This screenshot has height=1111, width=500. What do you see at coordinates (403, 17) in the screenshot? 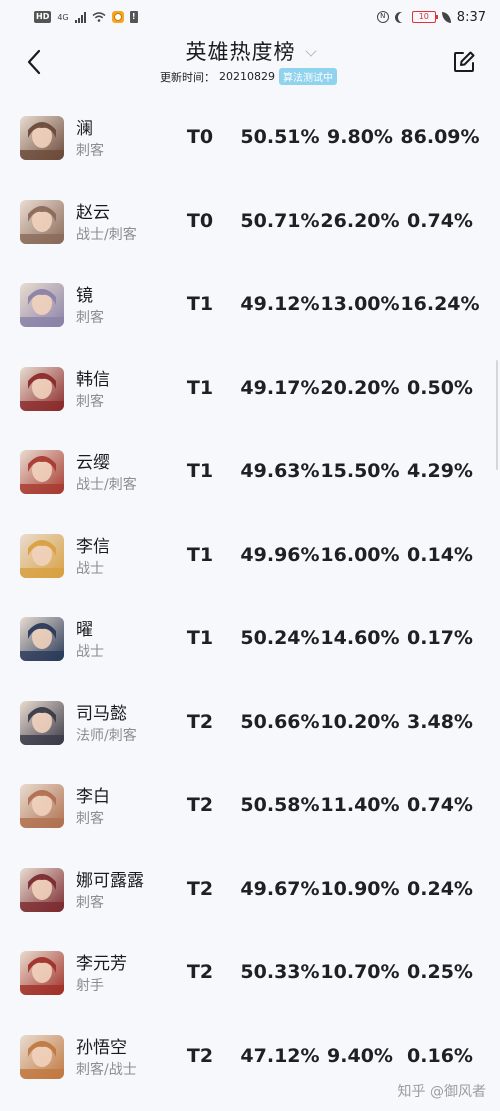
I see `moon-icon` at bounding box center [403, 17].